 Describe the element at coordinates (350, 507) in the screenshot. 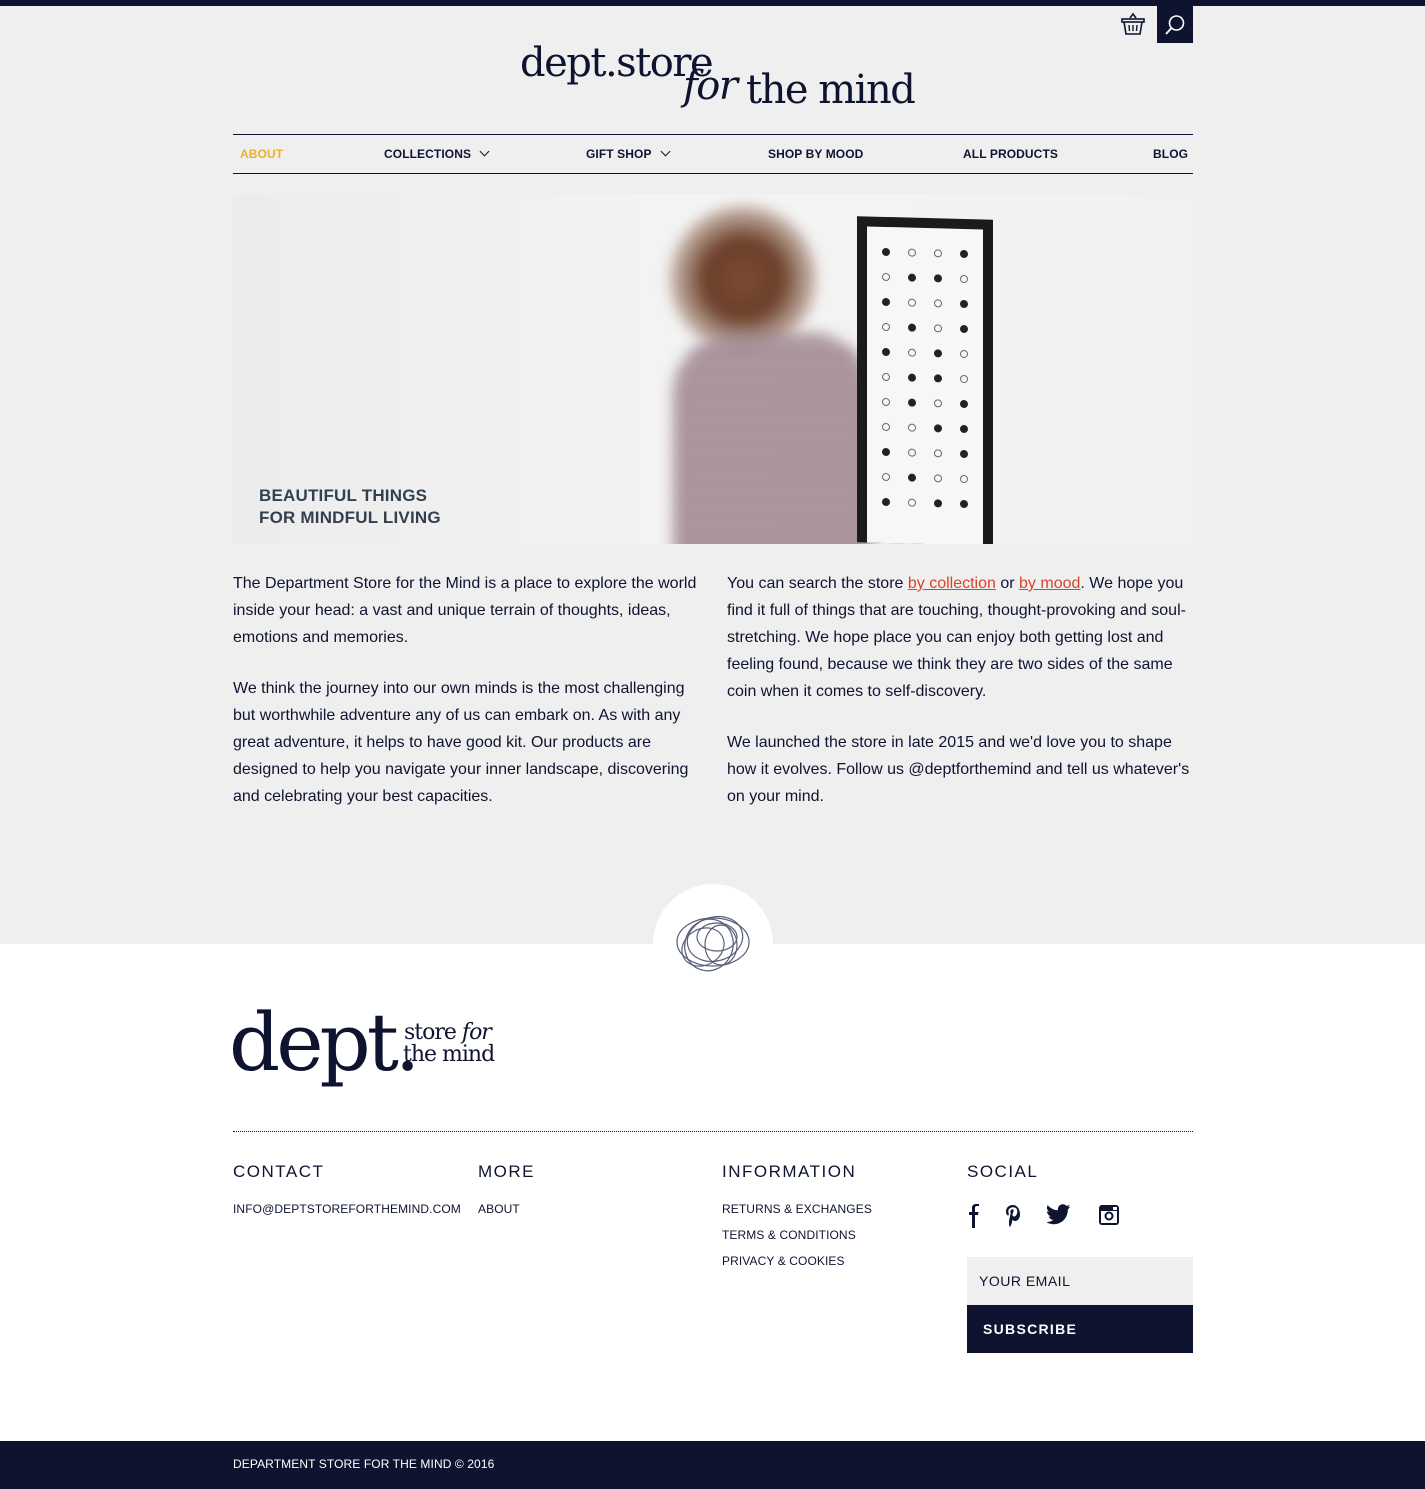

I see `hero-caption: BEAUTIFUL THINGS FOR MINDFUL LIVING` at that location.